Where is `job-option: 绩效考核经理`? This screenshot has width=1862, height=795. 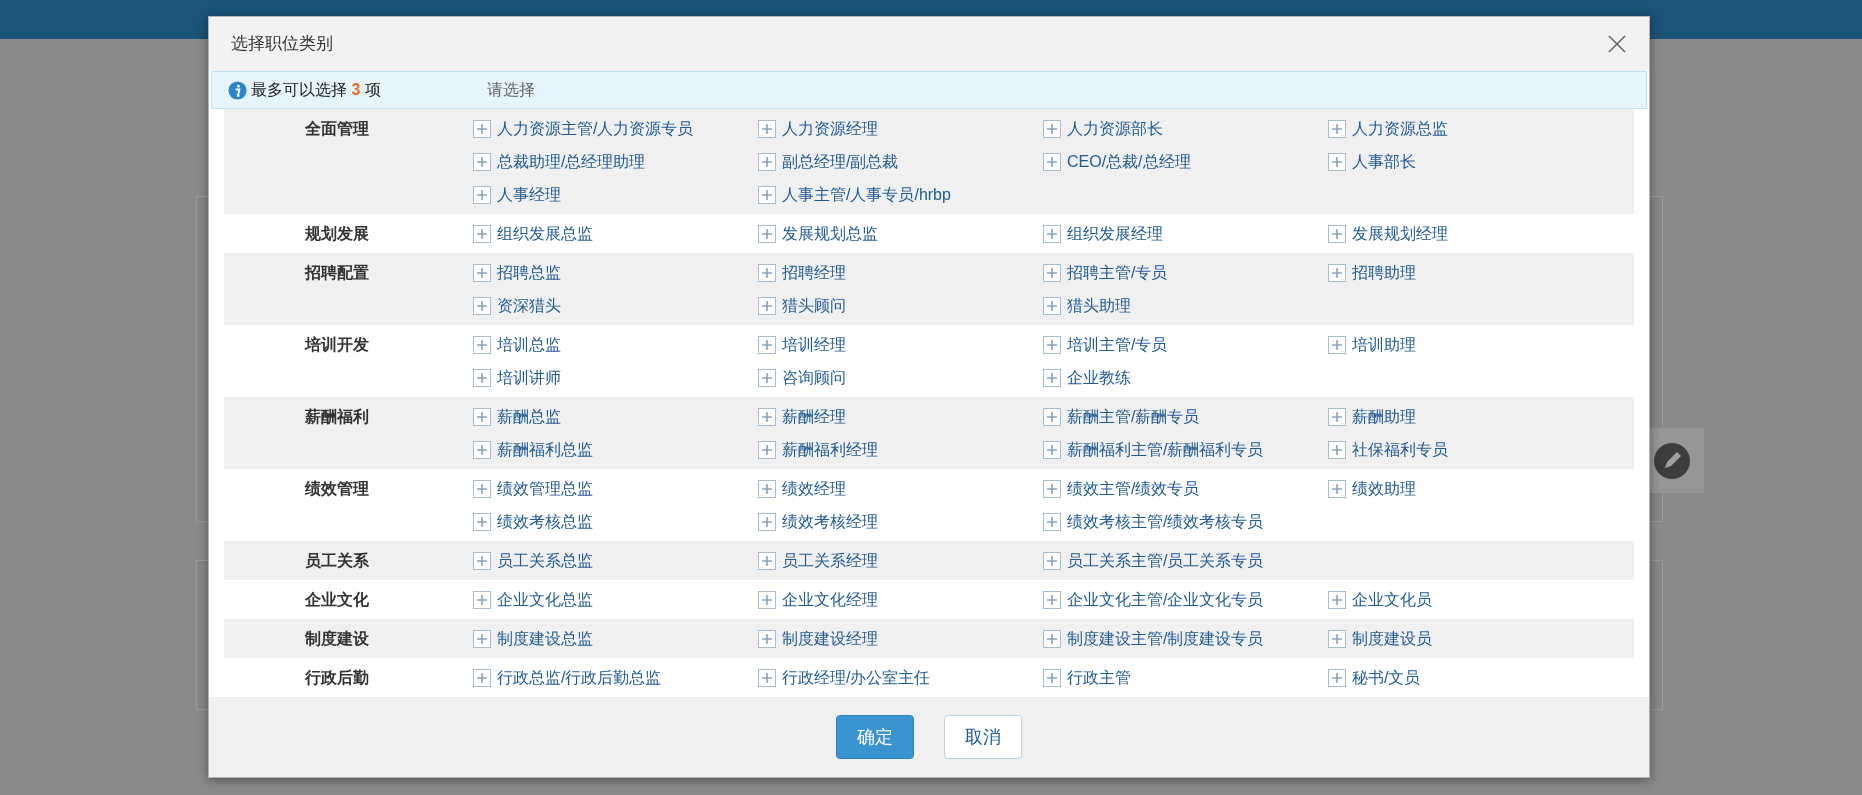 job-option: 绩效考核经理 is located at coordinates (818, 521).